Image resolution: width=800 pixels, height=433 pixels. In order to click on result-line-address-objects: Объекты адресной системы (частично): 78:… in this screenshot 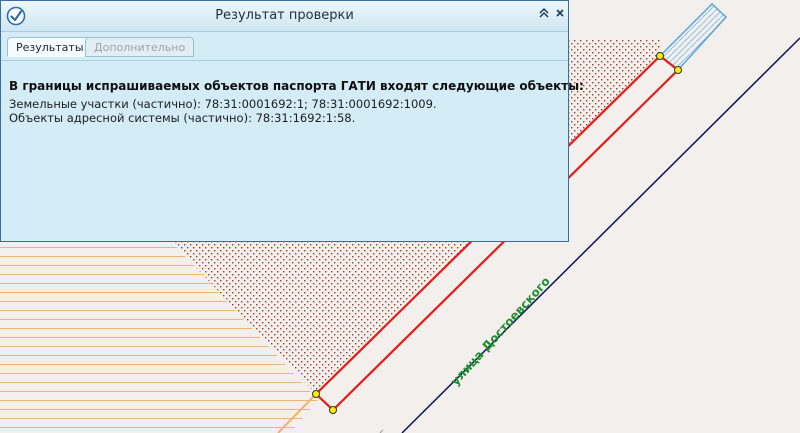, I will do `click(182, 118)`.